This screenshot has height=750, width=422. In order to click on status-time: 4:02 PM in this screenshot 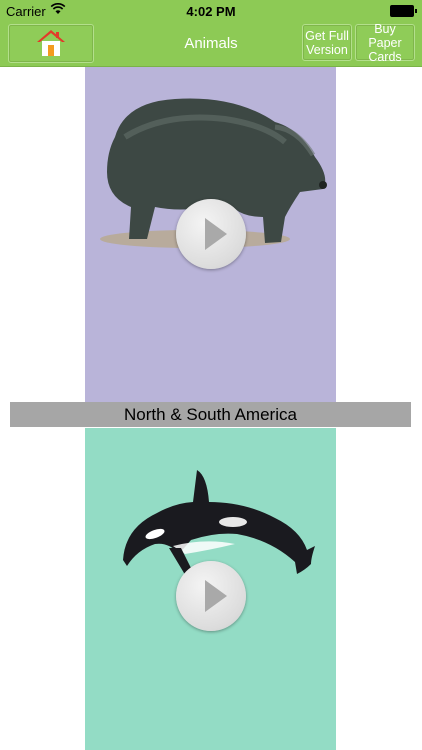, I will do `click(211, 11)`.